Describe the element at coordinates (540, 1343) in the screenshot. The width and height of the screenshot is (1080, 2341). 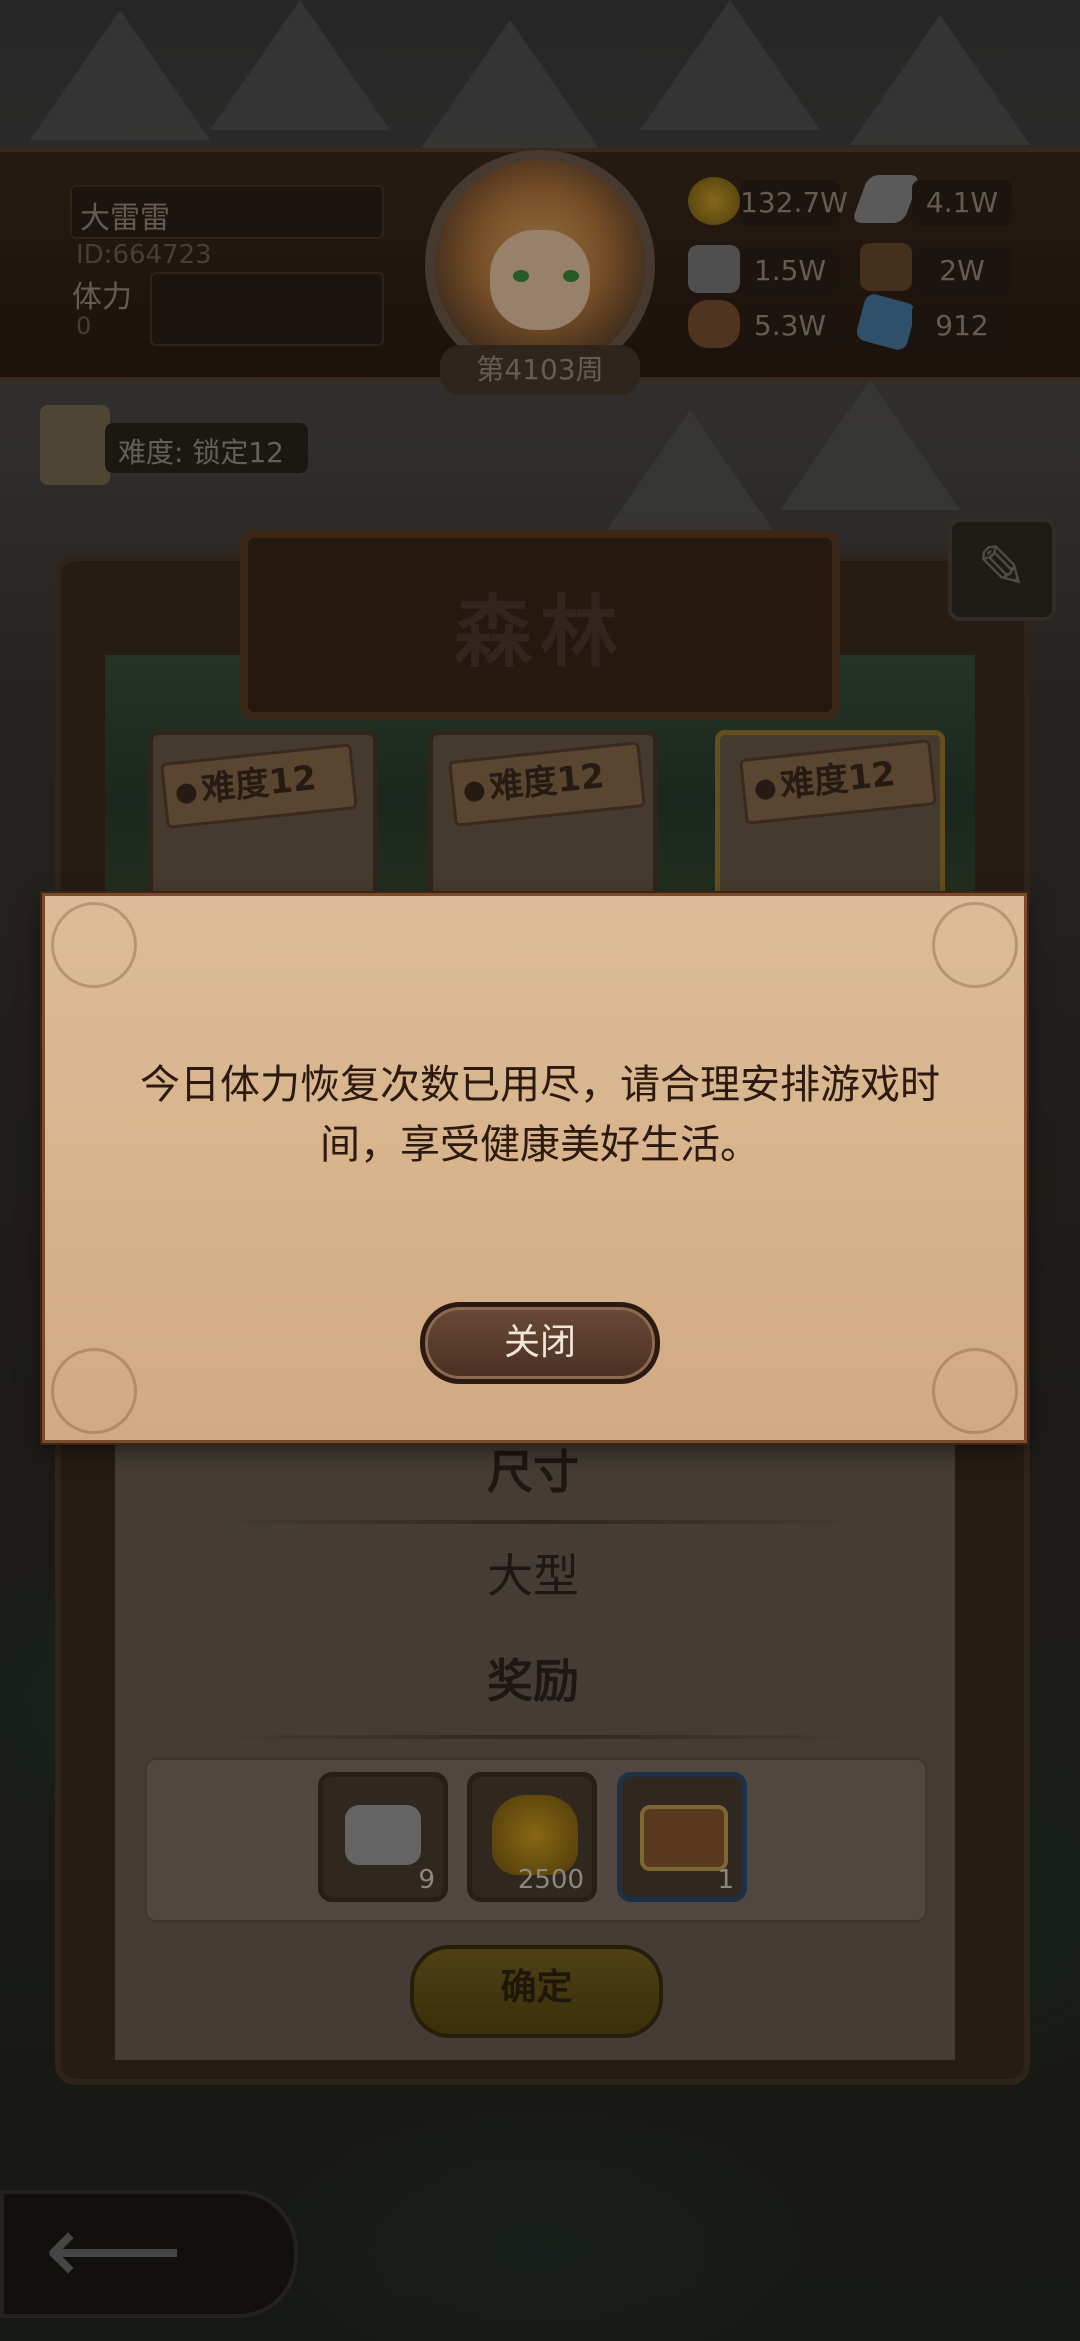
I see `close-button: 关闭` at that location.